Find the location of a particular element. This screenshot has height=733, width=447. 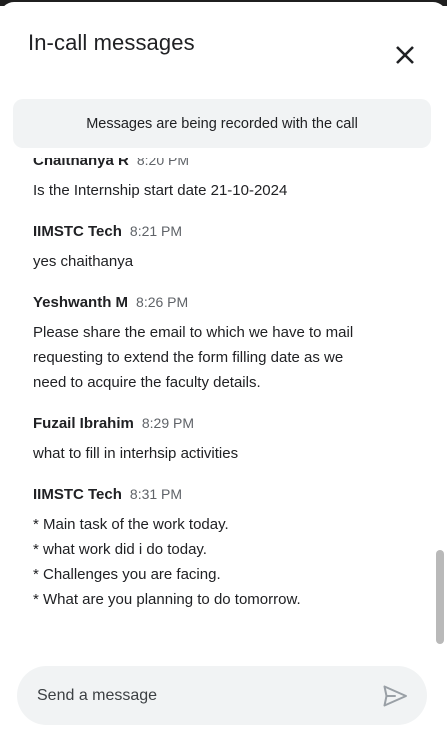

message-text: Is the Internship start date 21-10-2024 is located at coordinates (160, 190).